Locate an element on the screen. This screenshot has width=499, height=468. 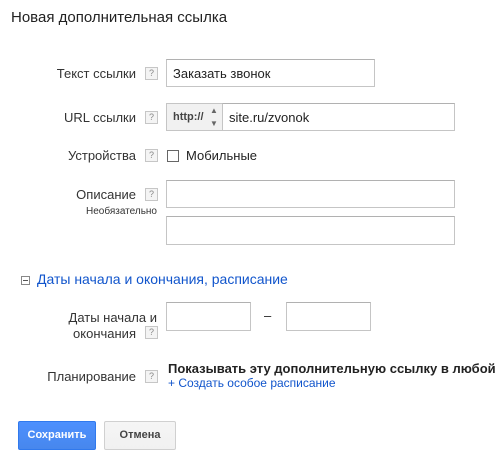
protocol-select: http:// ▲ ▼ is located at coordinates (194, 117).